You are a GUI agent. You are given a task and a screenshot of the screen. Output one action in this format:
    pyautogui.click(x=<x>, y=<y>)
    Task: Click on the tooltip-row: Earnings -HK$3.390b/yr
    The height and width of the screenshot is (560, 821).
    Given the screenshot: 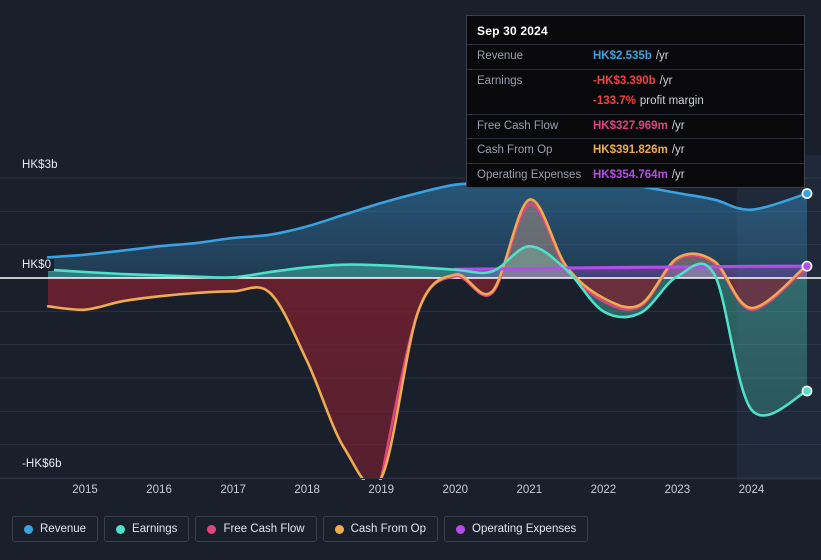 What is the action you would take?
    pyautogui.click(x=635, y=81)
    